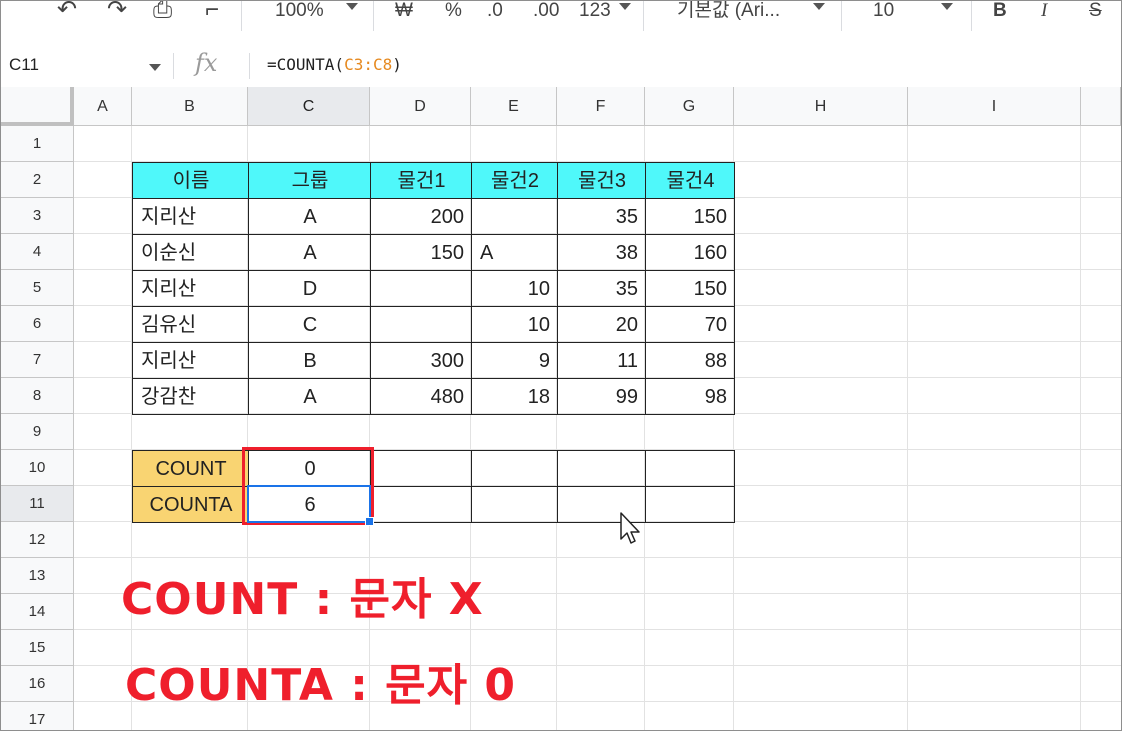  Describe the element at coordinates (421, 216) in the screenshot. I see `table-cell: 200` at that location.